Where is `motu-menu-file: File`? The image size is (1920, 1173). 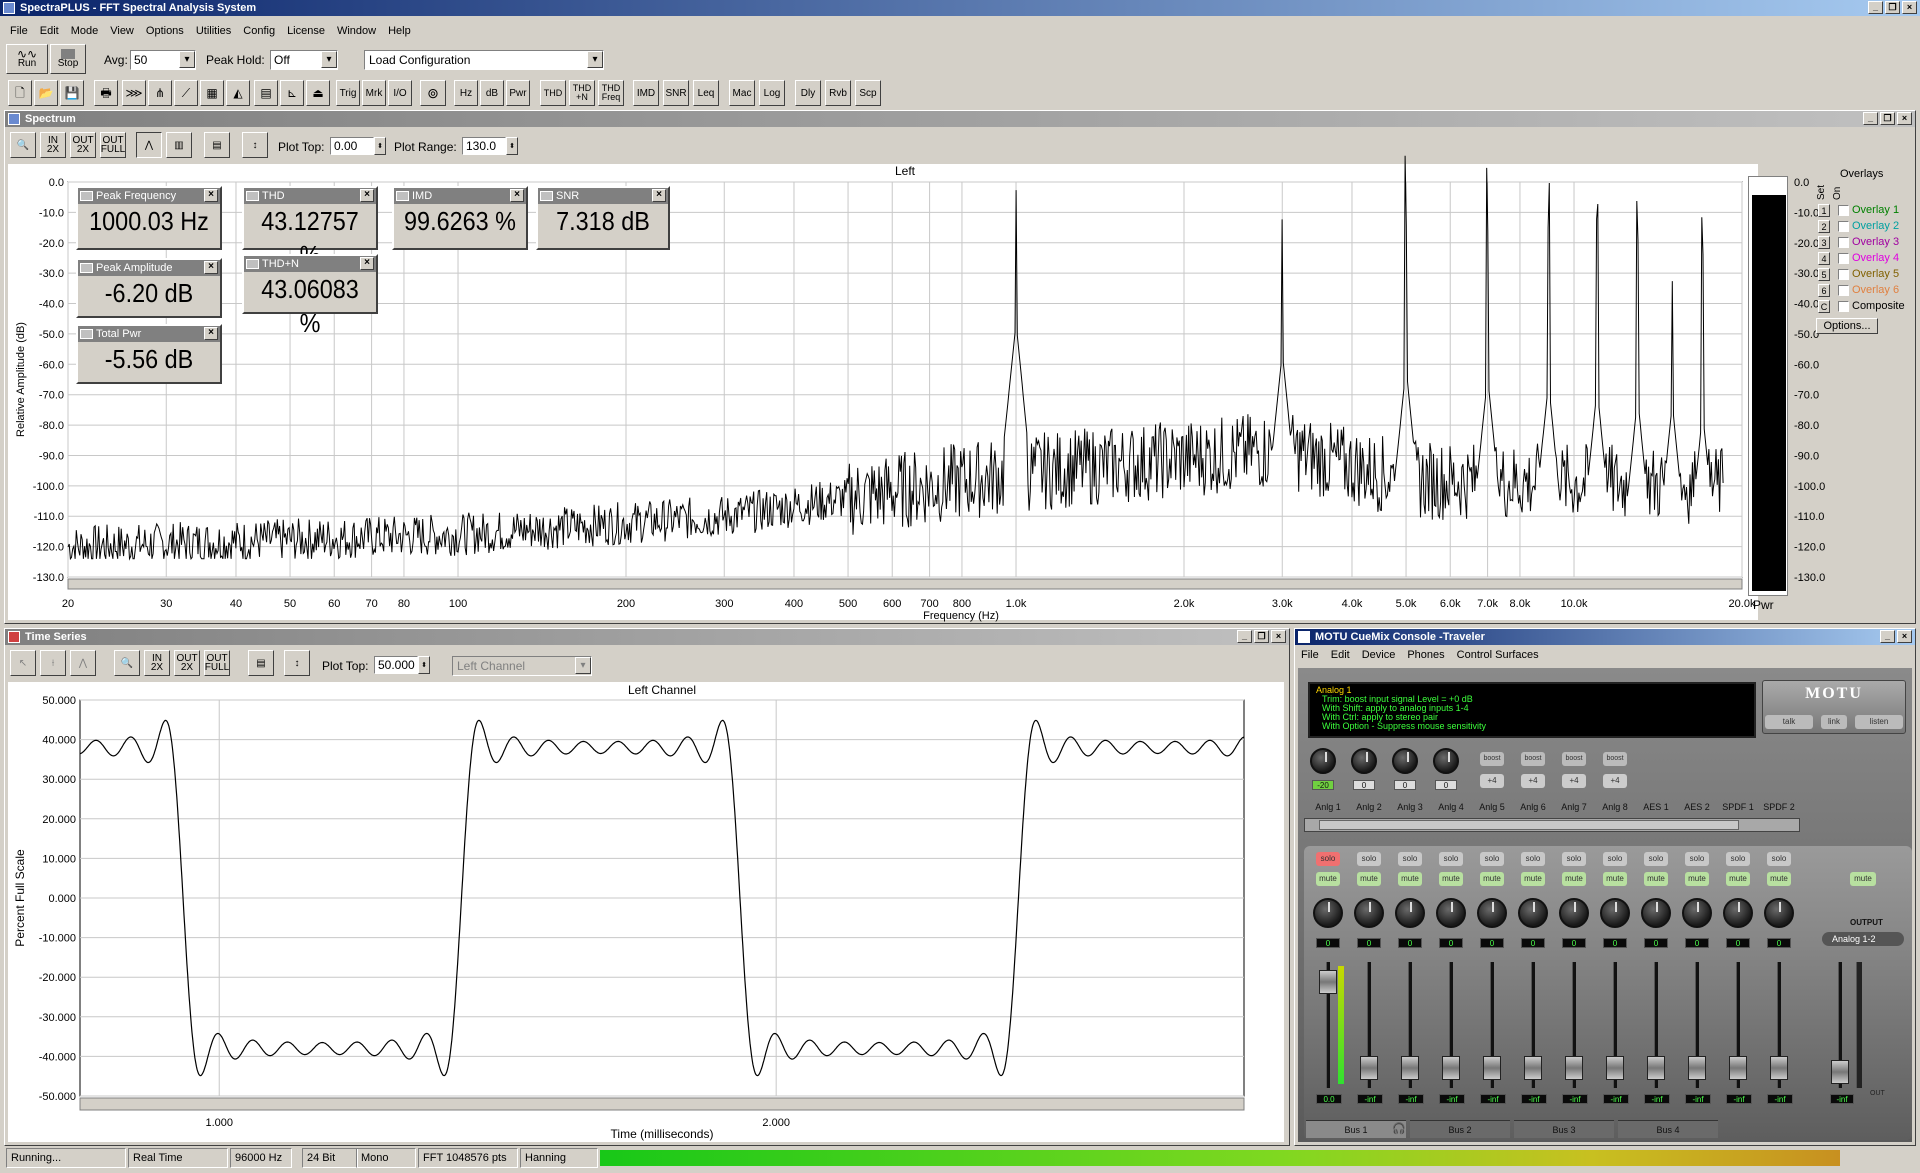 motu-menu-file: File is located at coordinates (1310, 655).